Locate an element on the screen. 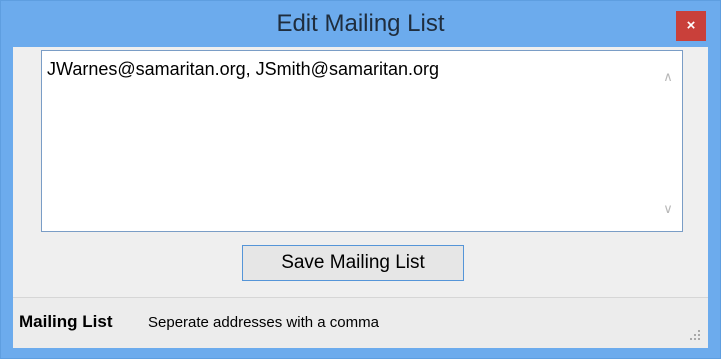 Image resolution: width=721 pixels, height=359 pixels. close-button: × is located at coordinates (691, 26).